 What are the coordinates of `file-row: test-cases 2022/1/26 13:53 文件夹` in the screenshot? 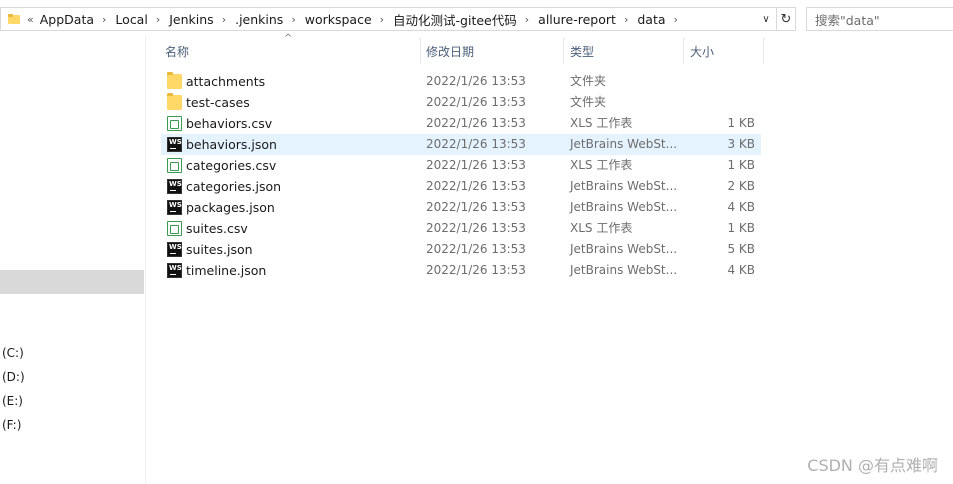 It's located at (461, 102).